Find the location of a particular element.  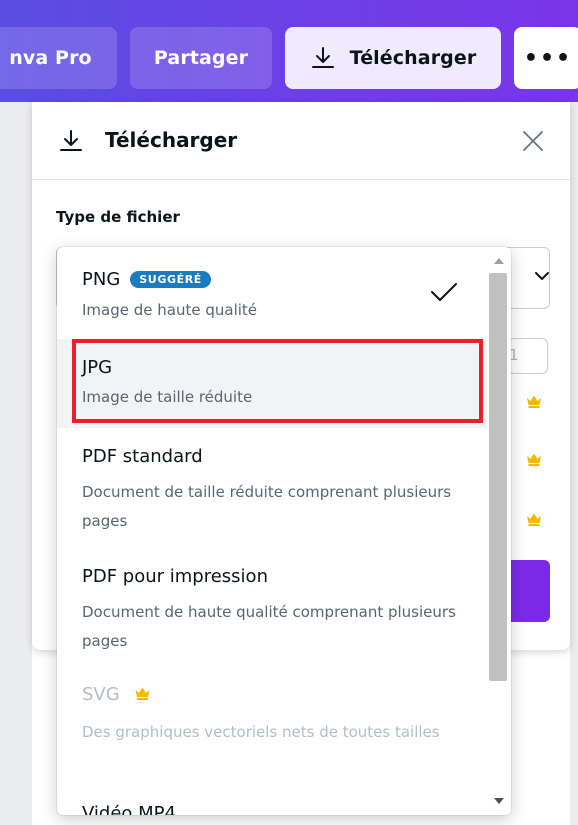

panel-header: Télécharger is located at coordinates (301, 141).